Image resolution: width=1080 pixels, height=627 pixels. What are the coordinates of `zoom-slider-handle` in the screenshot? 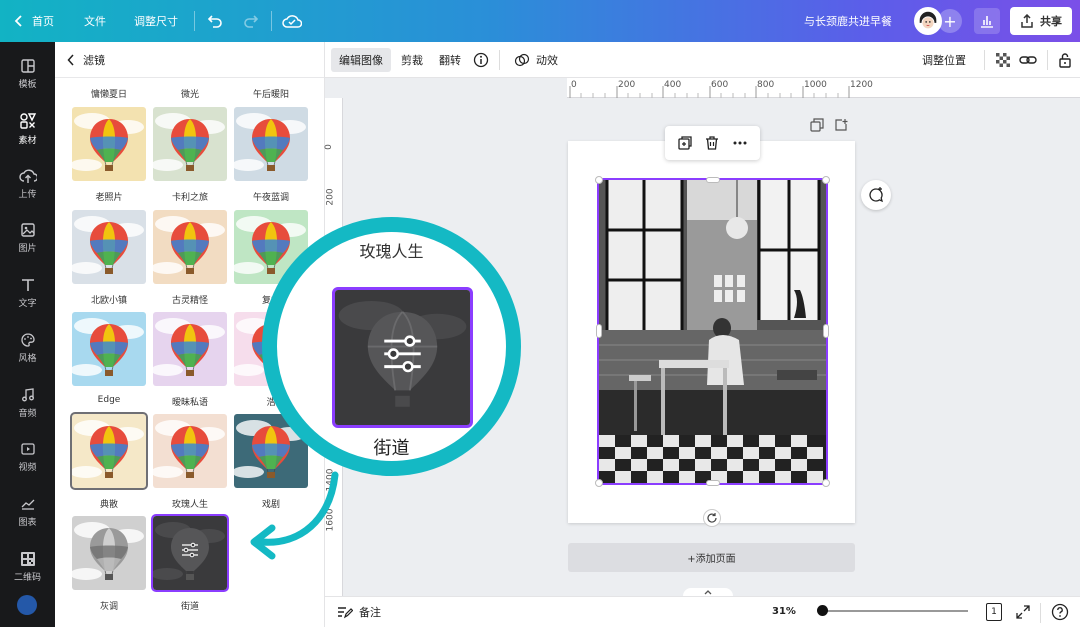 It's located at (822, 610).